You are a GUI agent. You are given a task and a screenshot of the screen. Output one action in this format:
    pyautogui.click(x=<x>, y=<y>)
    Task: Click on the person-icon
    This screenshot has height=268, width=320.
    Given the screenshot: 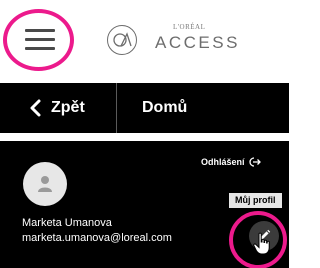 What is the action you would take?
    pyautogui.click(x=45, y=184)
    